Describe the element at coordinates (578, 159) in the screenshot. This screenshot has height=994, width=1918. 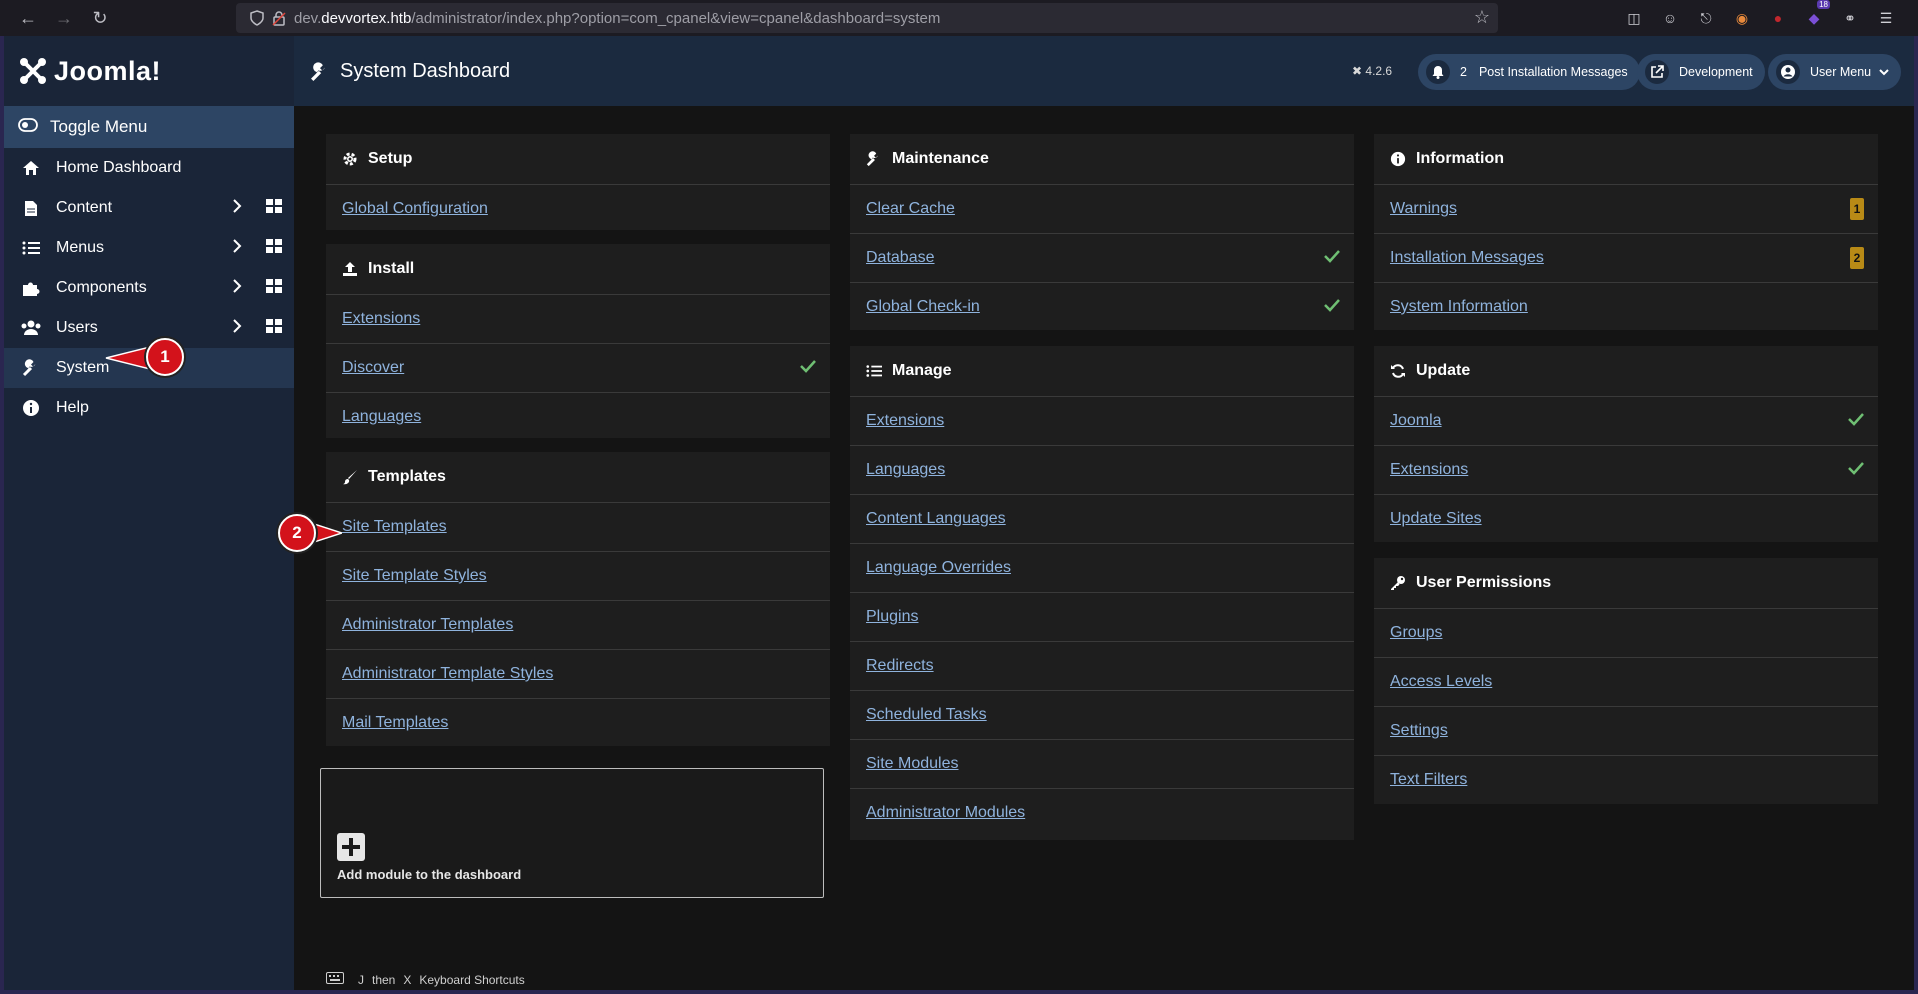
I see `card-header: Setup` at that location.